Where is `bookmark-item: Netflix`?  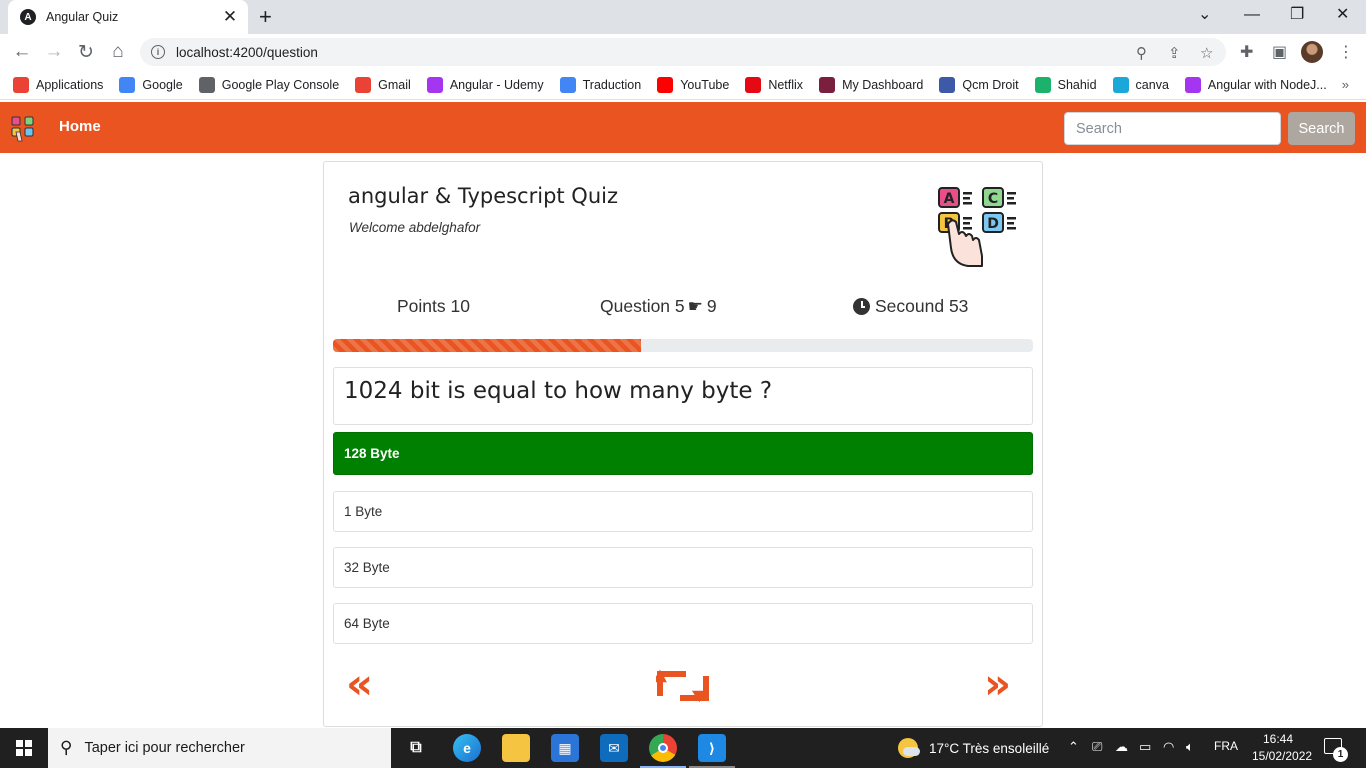
bookmark-item: Netflix is located at coordinates (774, 84).